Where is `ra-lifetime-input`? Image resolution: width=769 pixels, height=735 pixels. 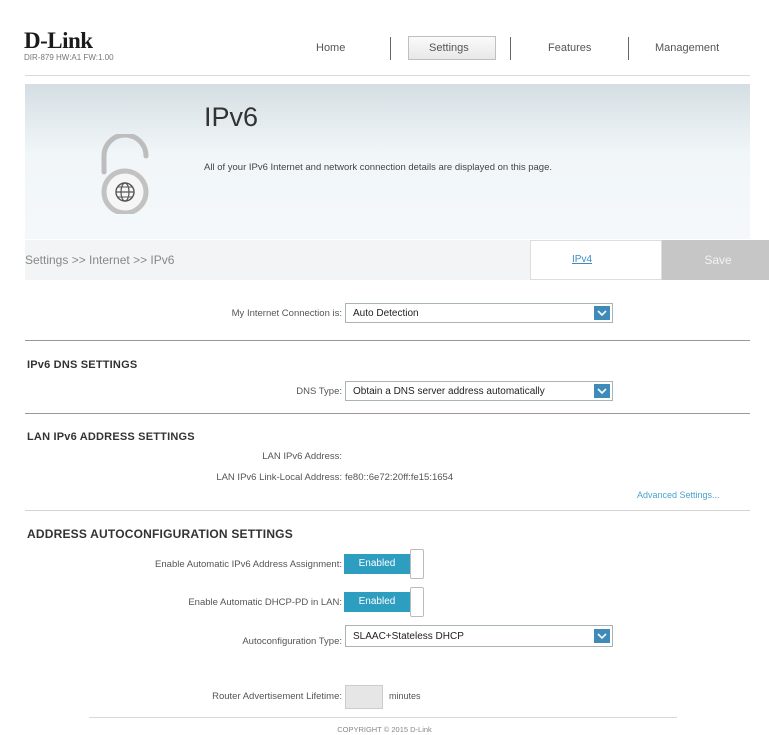
ra-lifetime-input is located at coordinates (364, 697).